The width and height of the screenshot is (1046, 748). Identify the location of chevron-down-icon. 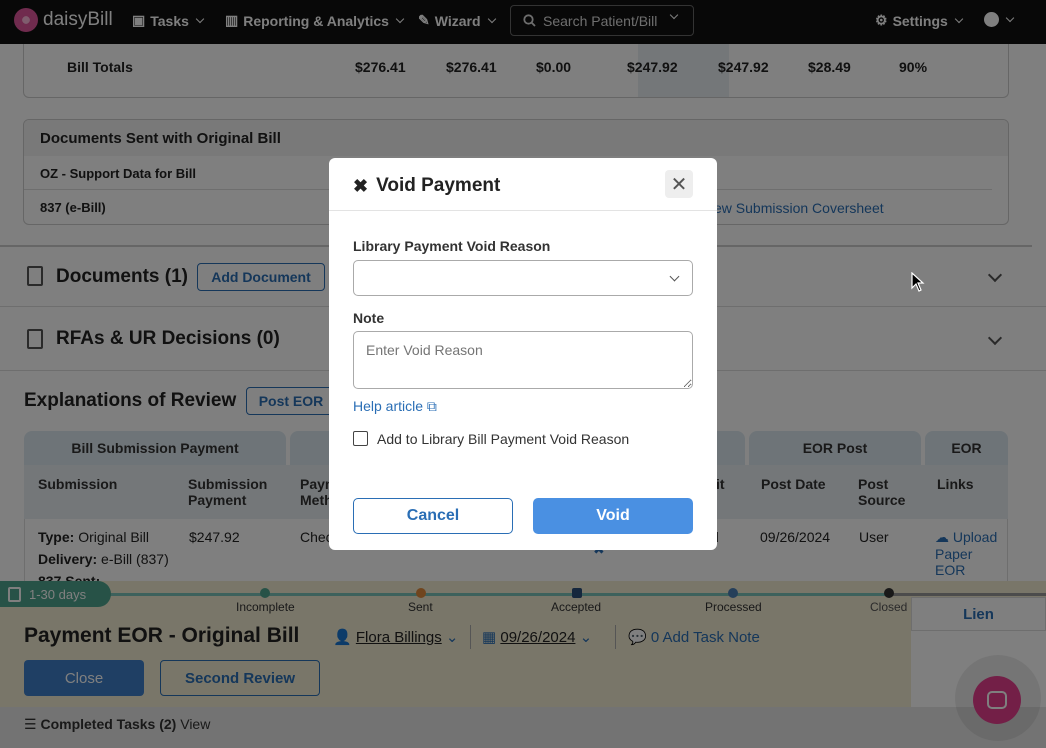
(674, 276).